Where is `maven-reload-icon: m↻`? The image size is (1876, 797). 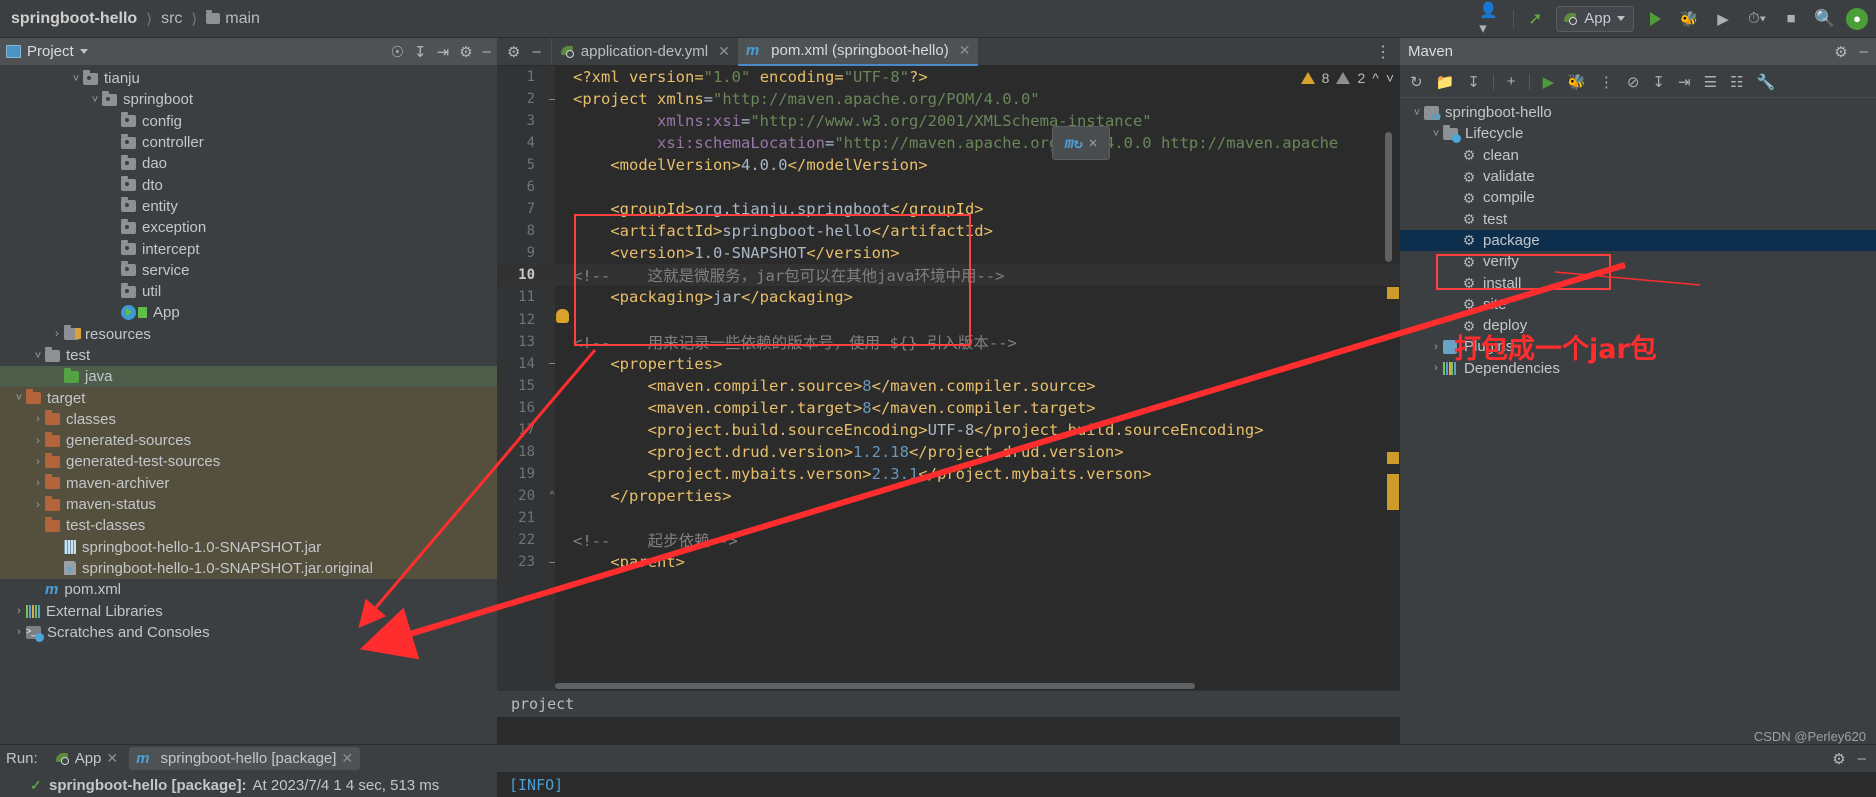 maven-reload-icon: m↻ is located at coordinates (1074, 143).